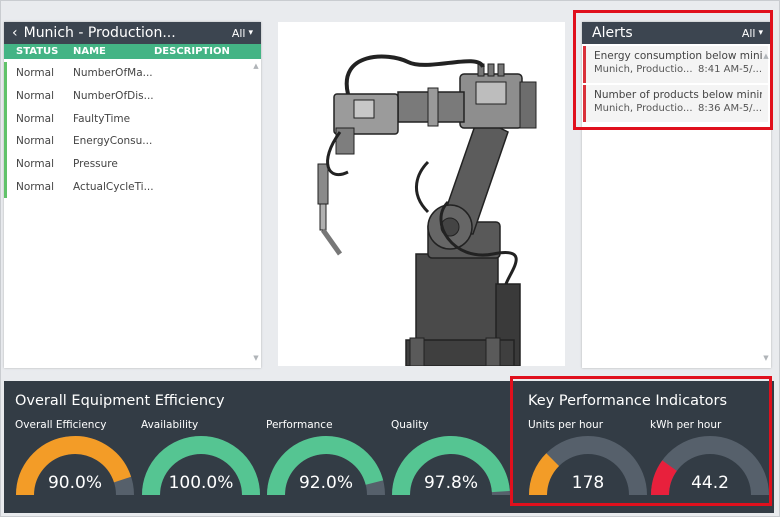 This screenshot has height=517, width=780. I want to click on gauge-value: 97.8%, so click(450, 483).